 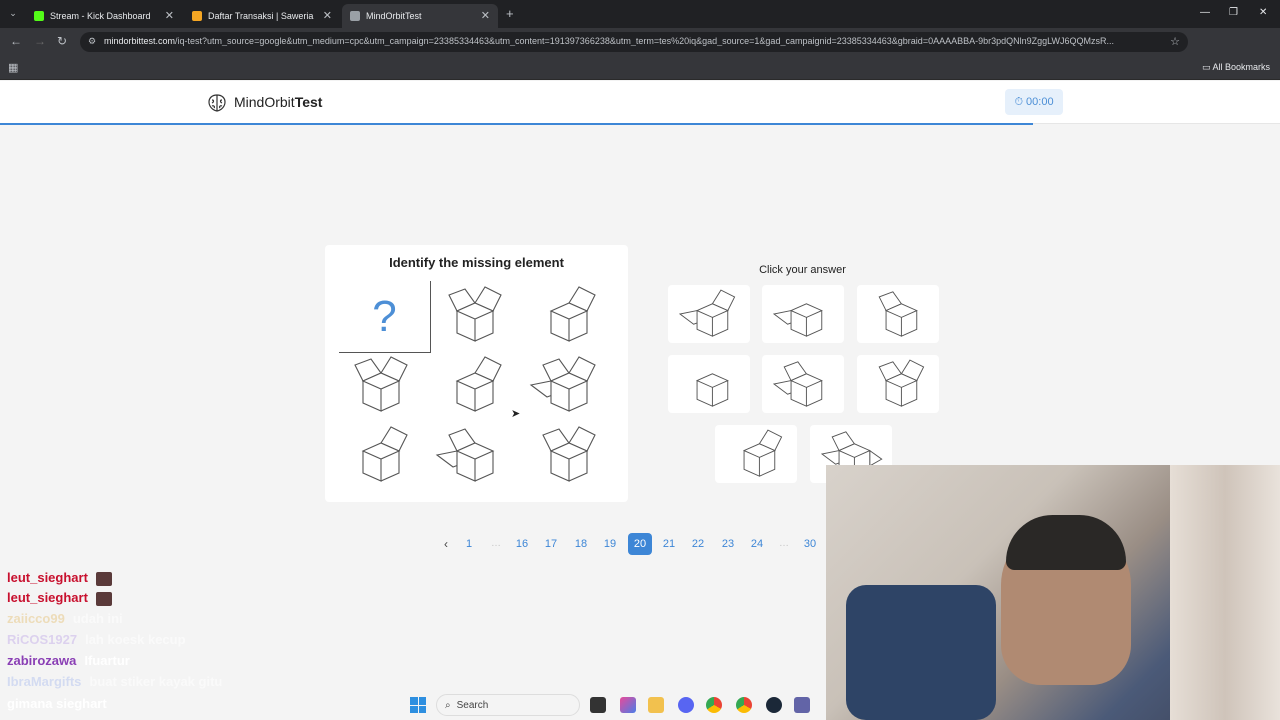 What do you see at coordinates (598, 705) in the screenshot?
I see `task-view-icon` at bounding box center [598, 705].